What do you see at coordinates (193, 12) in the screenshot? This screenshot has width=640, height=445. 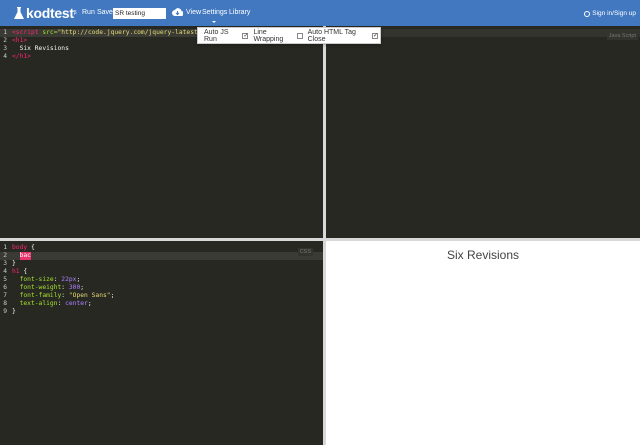 I see `view-menu: View` at bounding box center [193, 12].